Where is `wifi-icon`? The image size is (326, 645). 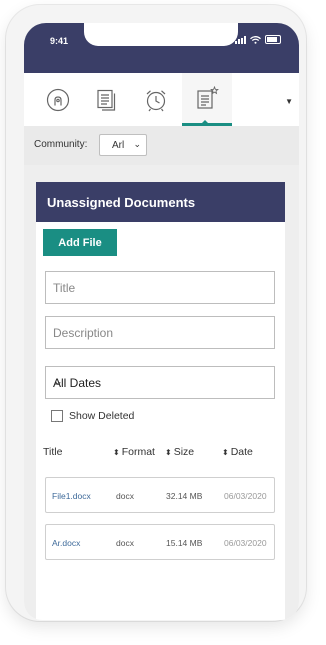
wifi-icon is located at coordinates (255, 40).